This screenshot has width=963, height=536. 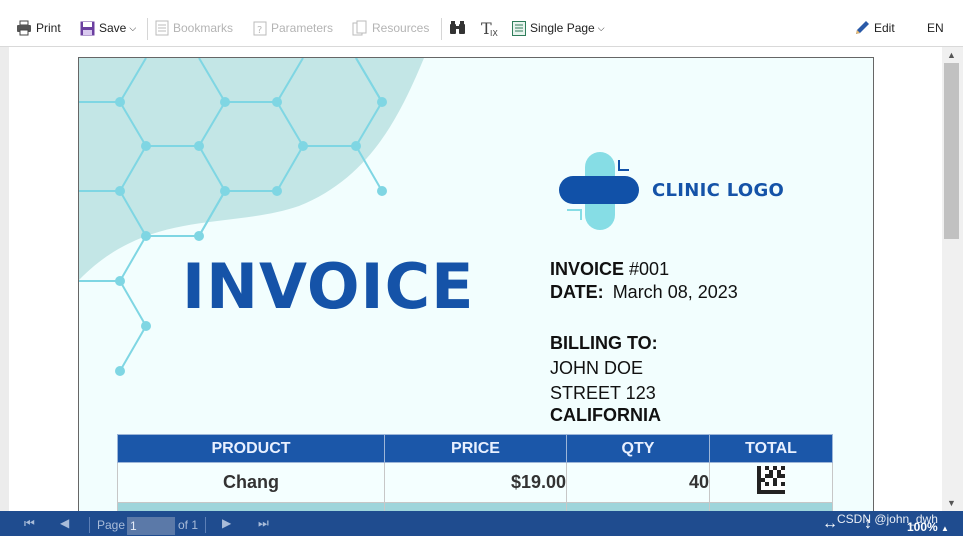 I want to click on cell-total-barcode, so click(x=771, y=482).